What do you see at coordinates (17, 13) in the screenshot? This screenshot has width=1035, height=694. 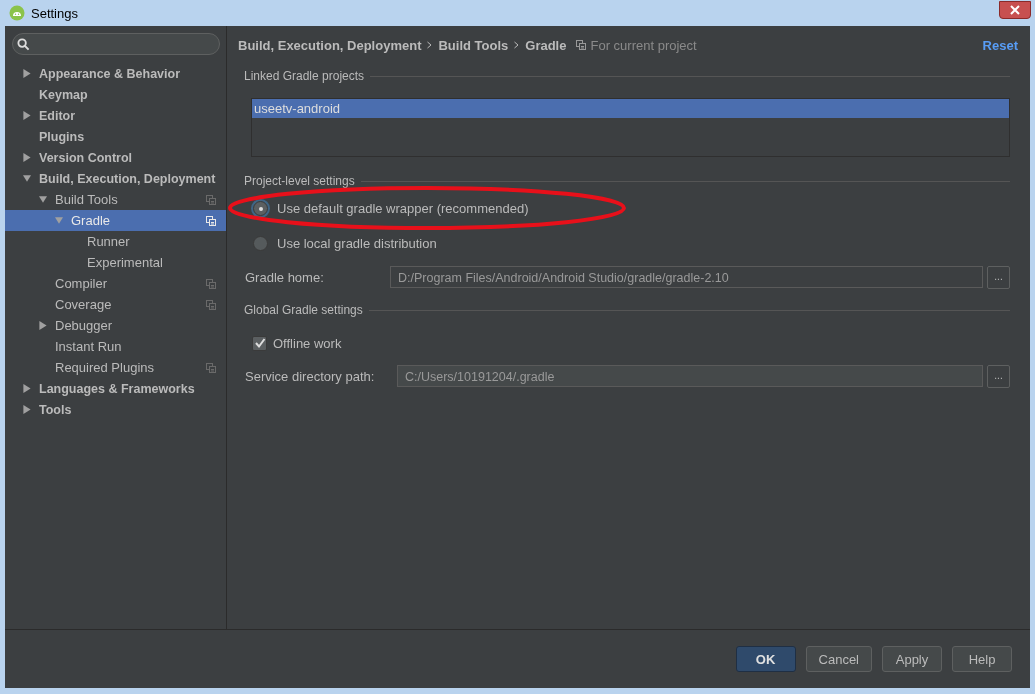 I see `android-head-icon` at bounding box center [17, 13].